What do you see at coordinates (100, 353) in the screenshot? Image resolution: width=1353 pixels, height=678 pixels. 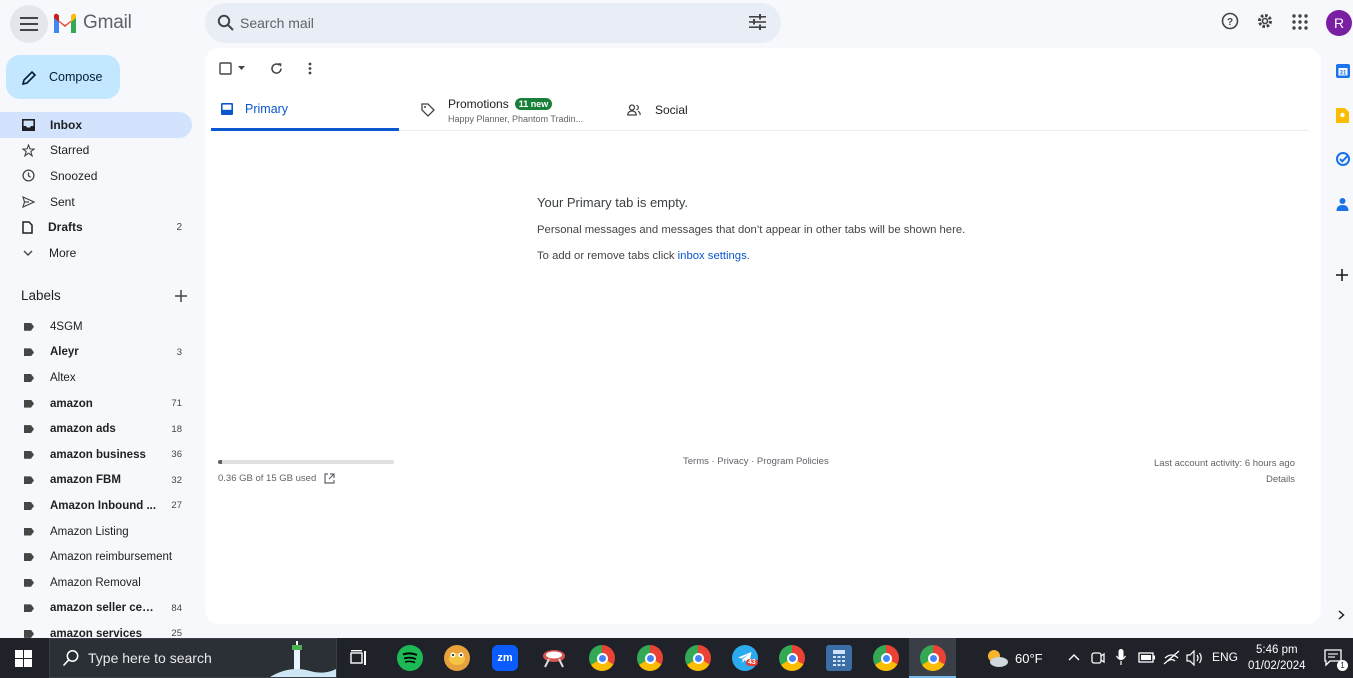 I see `label-item: Aleyr 3` at bounding box center [100, 353].